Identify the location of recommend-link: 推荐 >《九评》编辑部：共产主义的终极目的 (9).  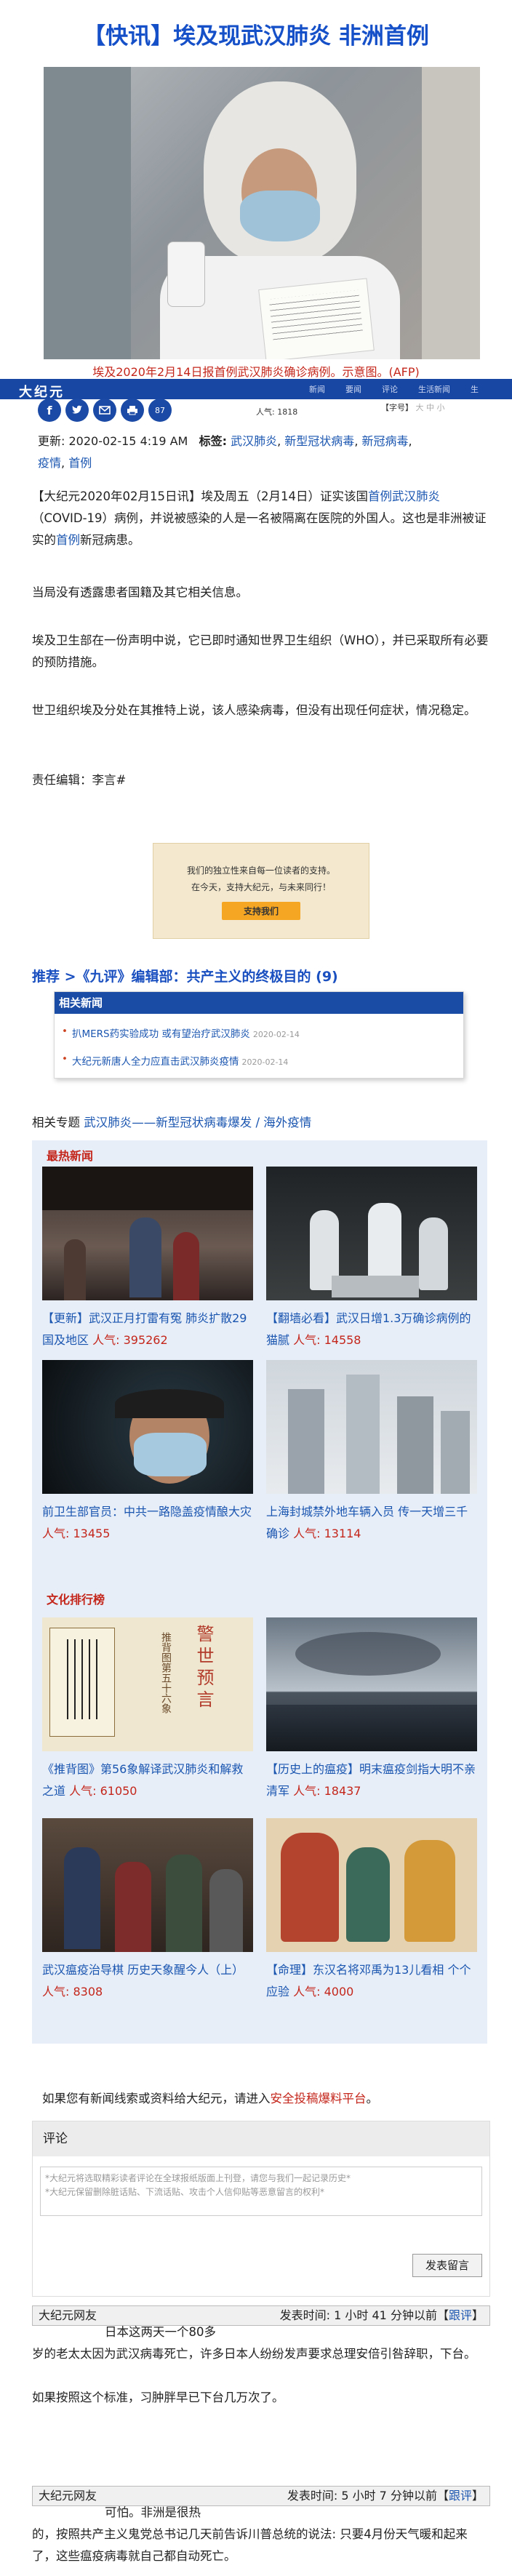
(185, 975).